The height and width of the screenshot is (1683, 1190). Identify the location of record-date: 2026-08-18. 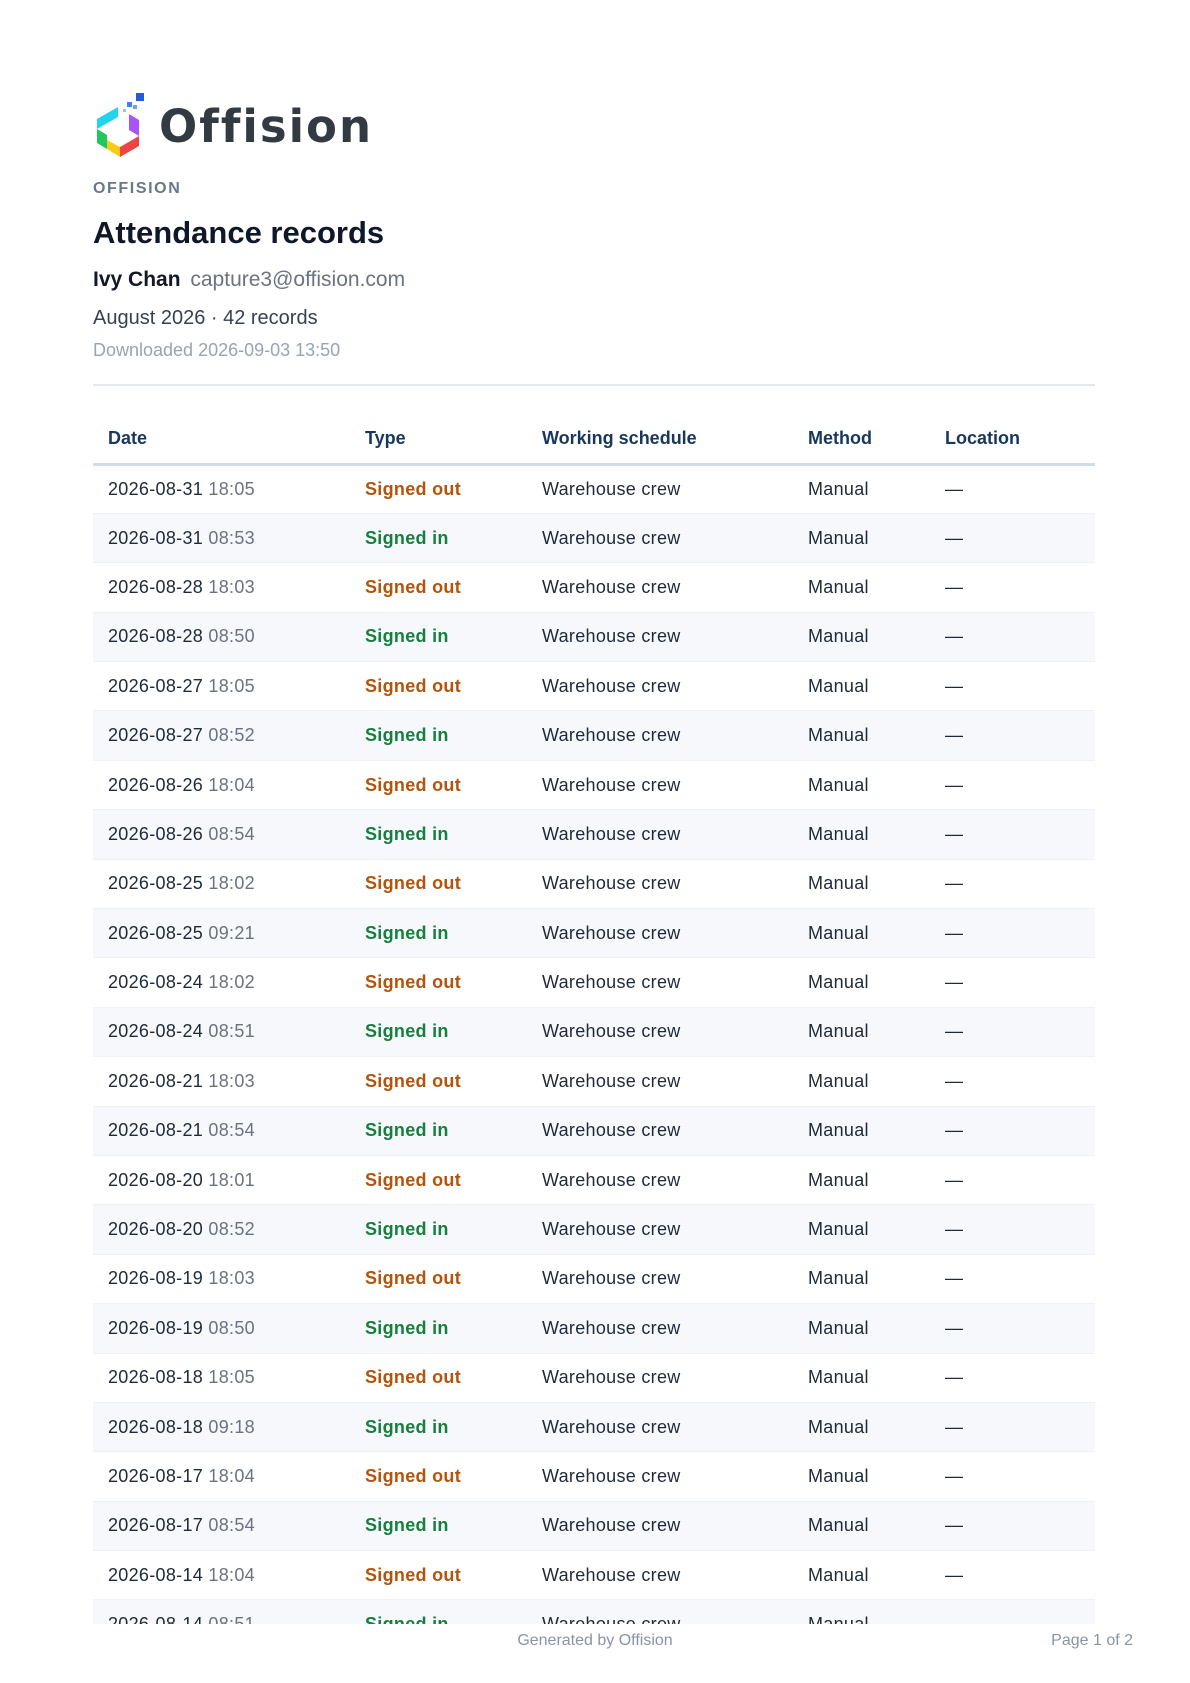
(156, 1426).